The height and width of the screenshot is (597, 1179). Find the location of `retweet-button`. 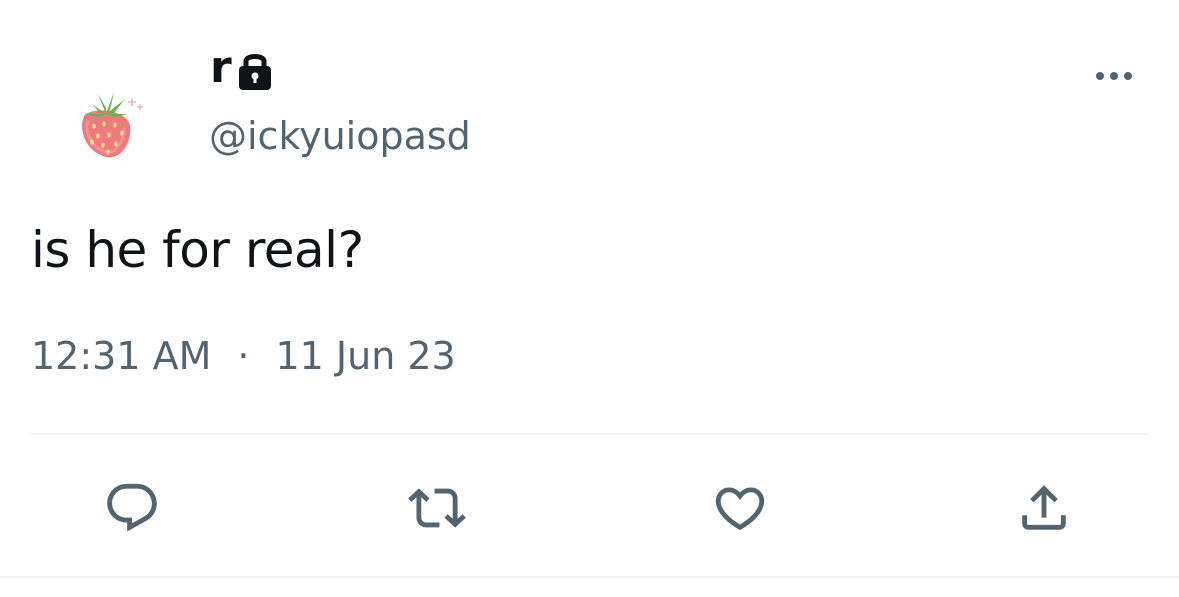

retweet-button is located at coordinates (437, 508).